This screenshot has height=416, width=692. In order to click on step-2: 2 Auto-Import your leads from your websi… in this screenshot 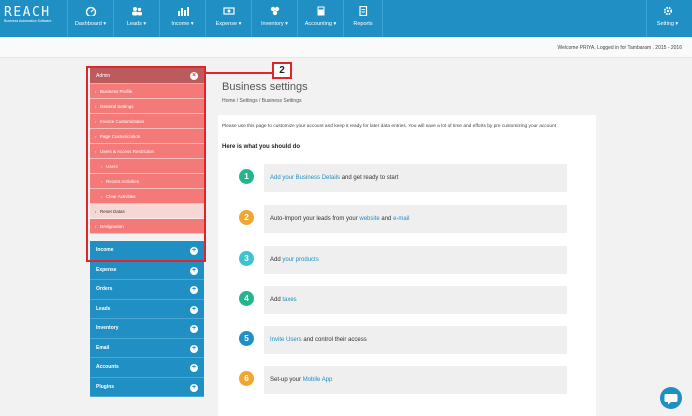, I will do `click(404, 219)`.